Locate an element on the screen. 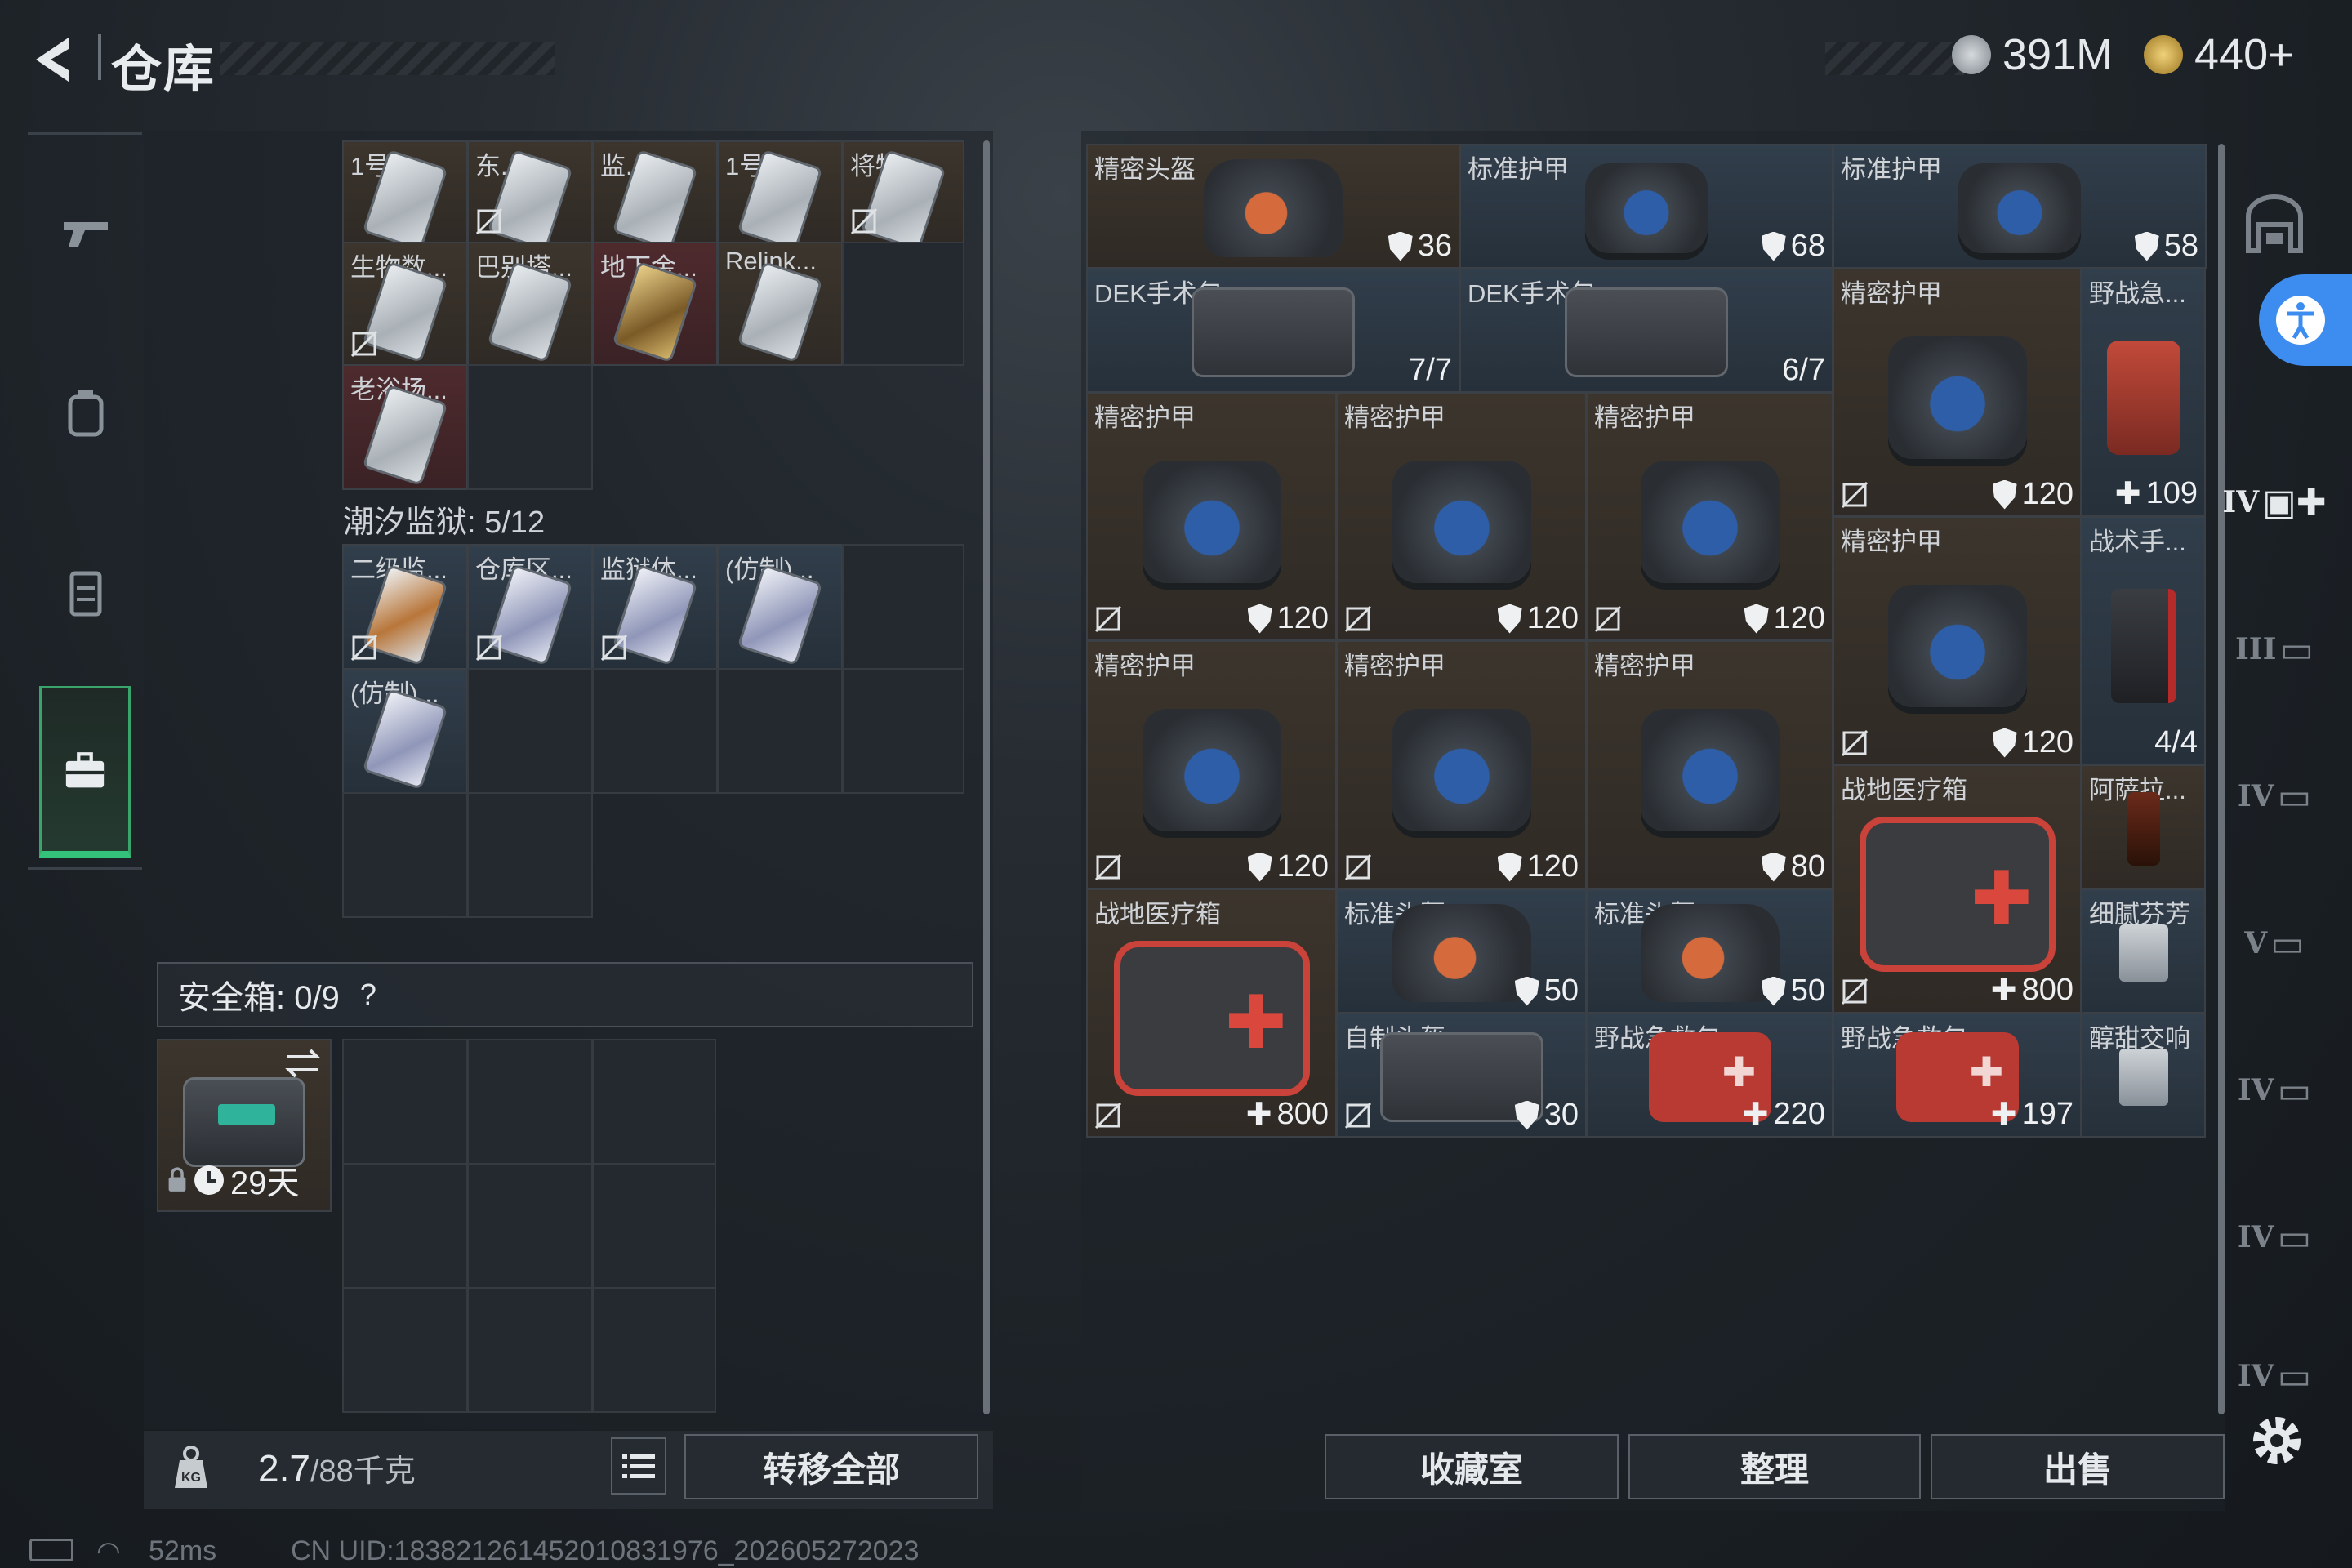 Image resolution: width=2352 pixels, height=1568 pixels. storage-item: 细腻芬芳 is located at coordinates (2143, 951).